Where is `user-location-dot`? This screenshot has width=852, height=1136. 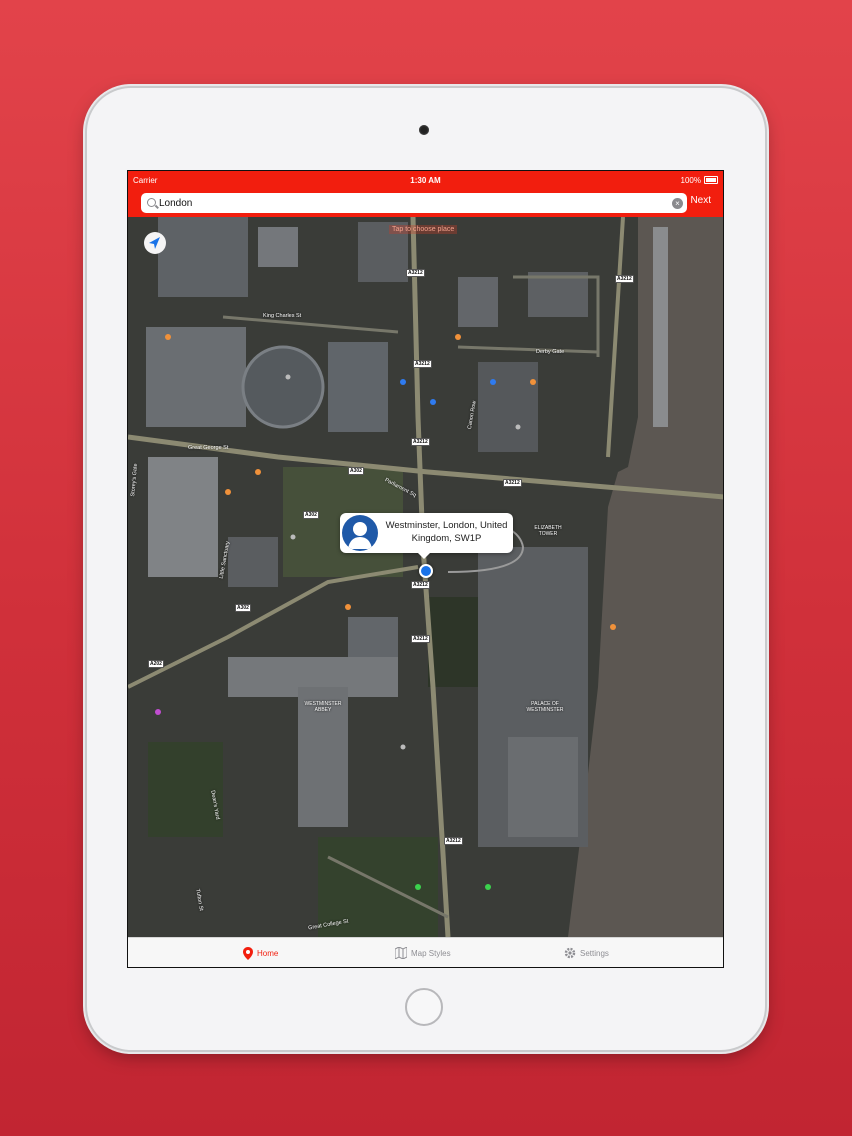 user-location-dot is located at coordinates (426, 571).